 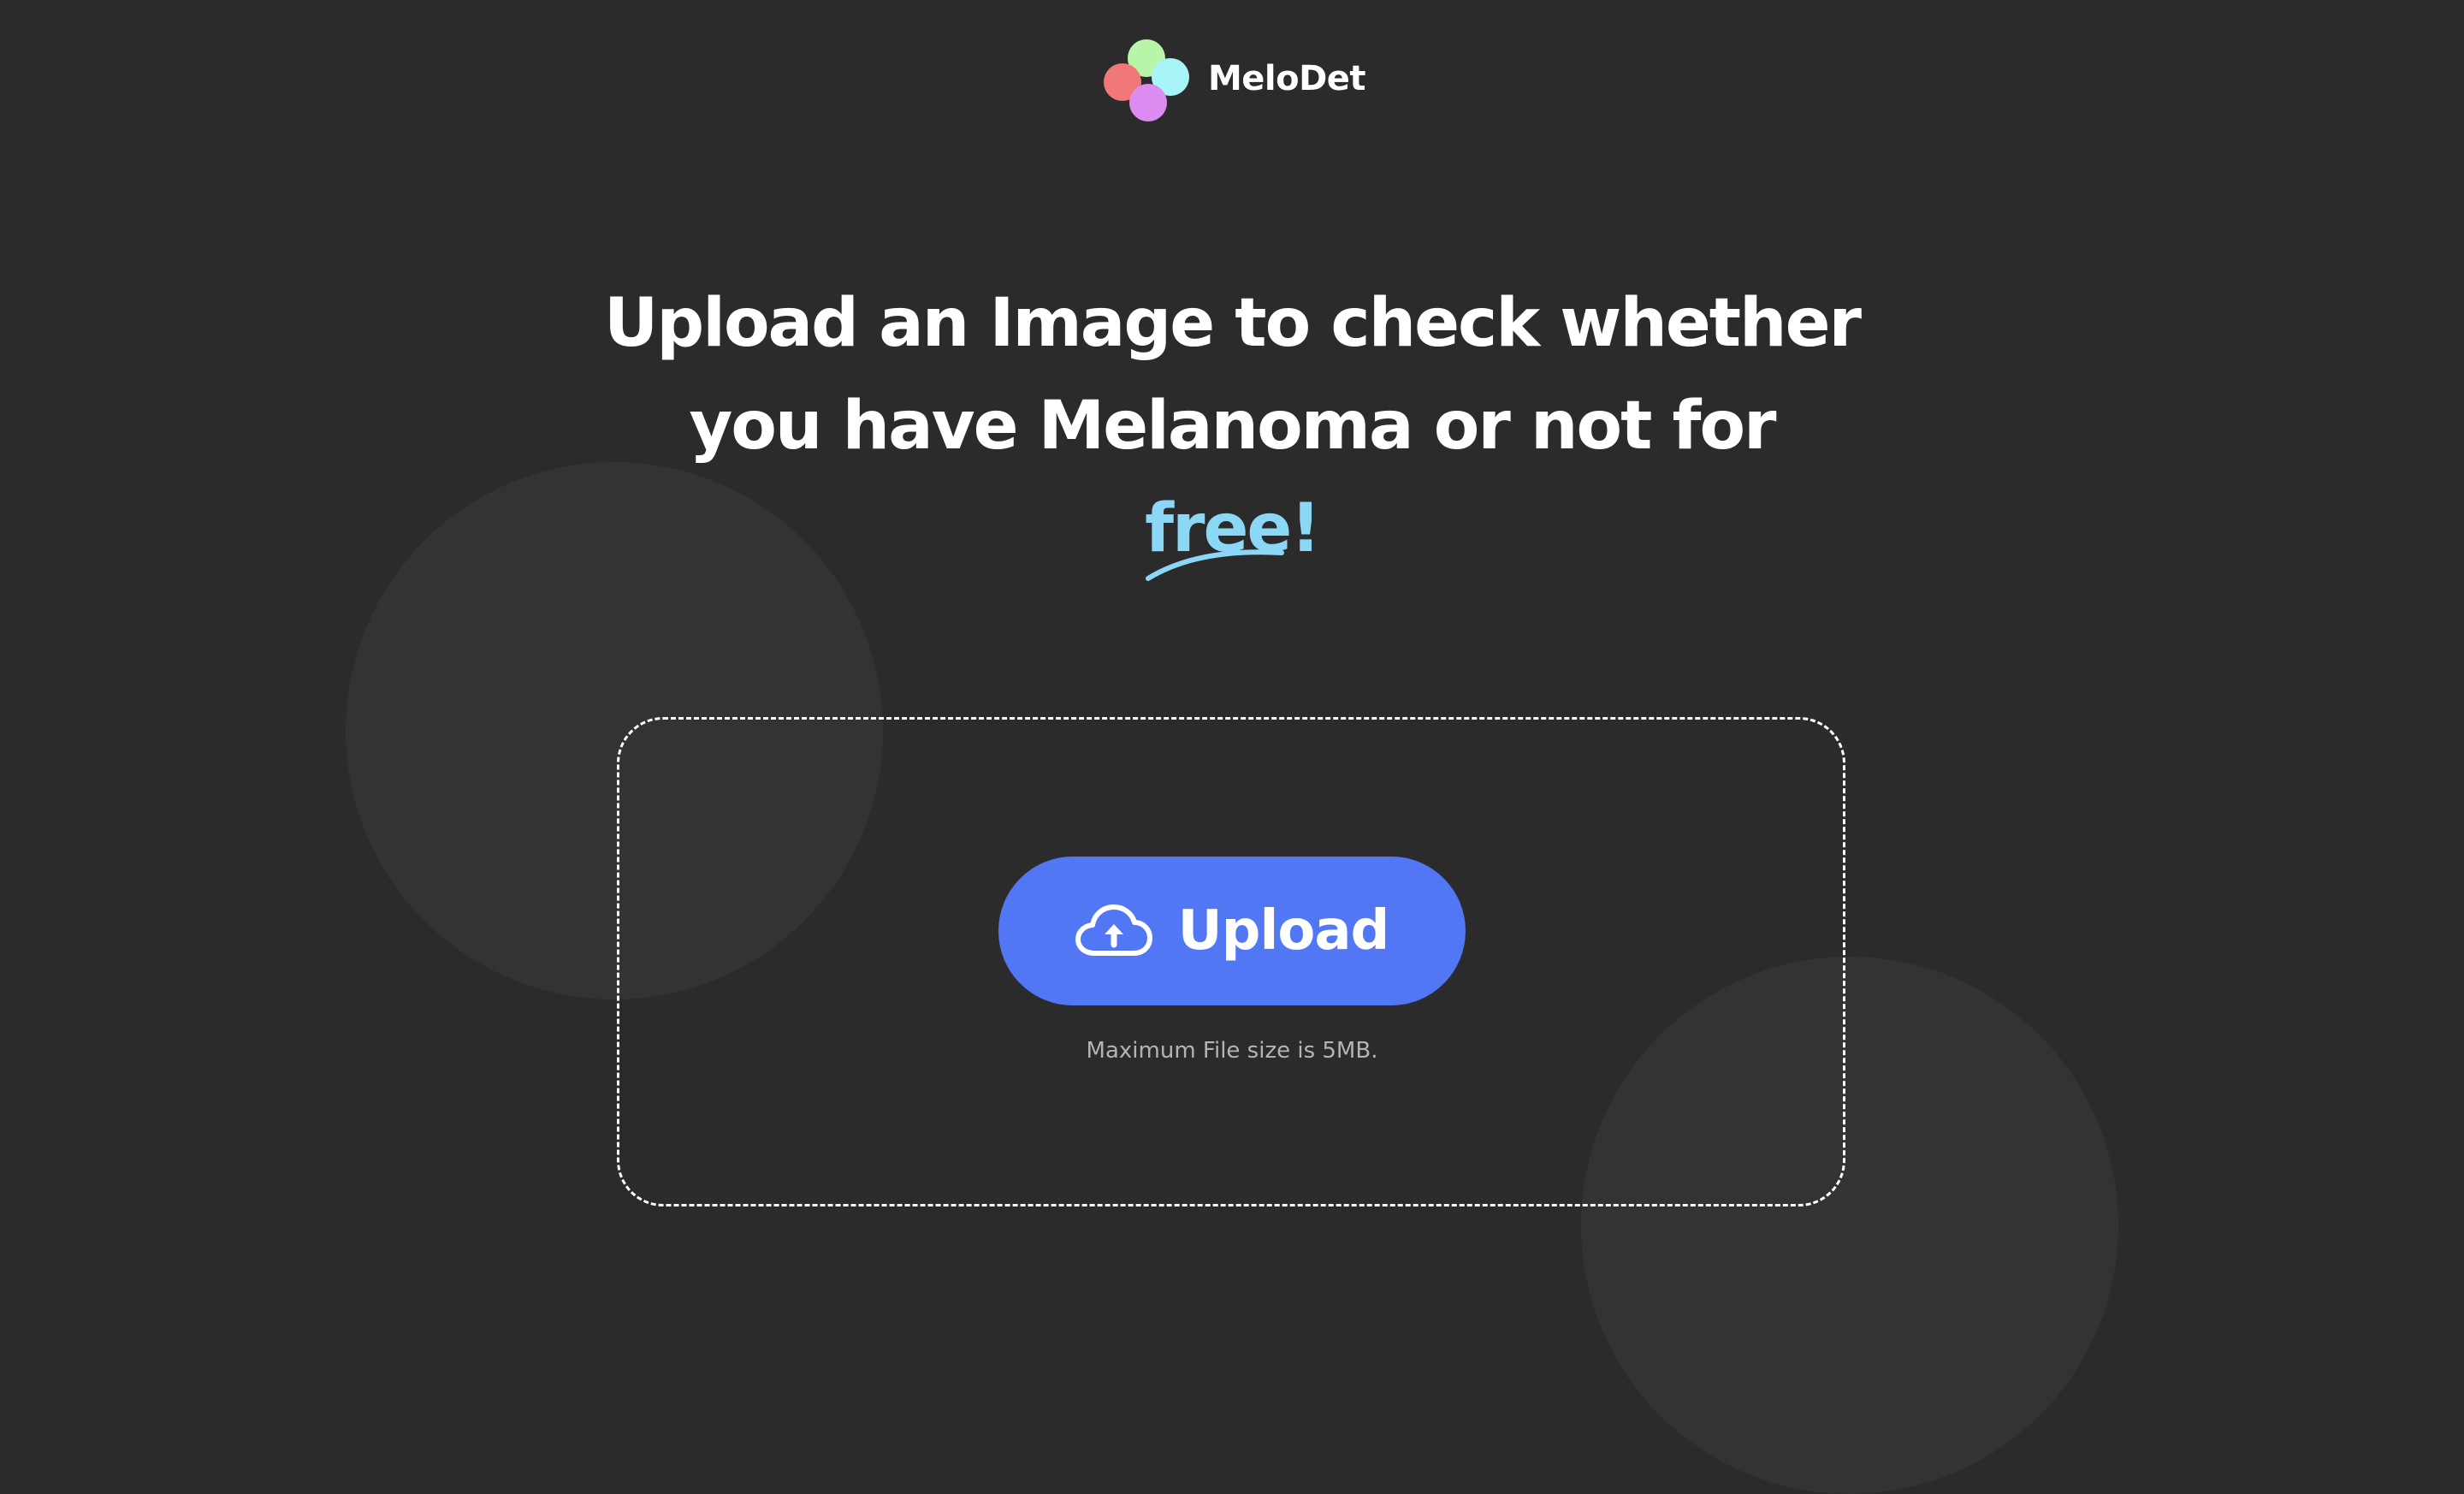 I want to click on logo-dot-purple, so click(x=1147, y=103).